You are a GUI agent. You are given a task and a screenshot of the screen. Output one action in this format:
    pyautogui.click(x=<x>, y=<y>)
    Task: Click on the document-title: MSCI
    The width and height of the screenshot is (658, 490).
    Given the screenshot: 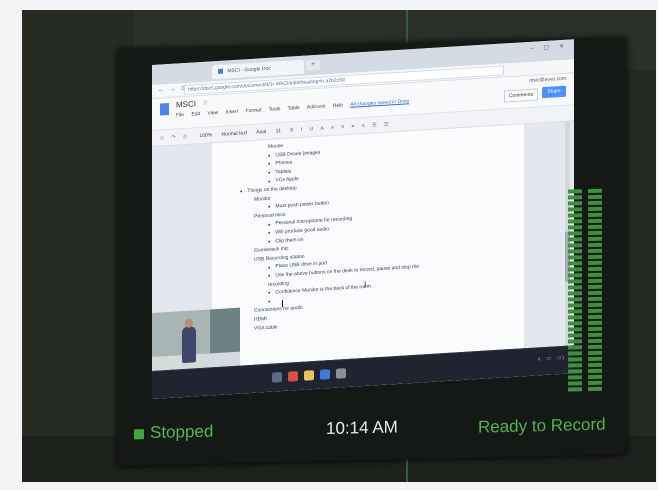 What is the action you would take?
    pyautogui.click(x=186, y=104)
    